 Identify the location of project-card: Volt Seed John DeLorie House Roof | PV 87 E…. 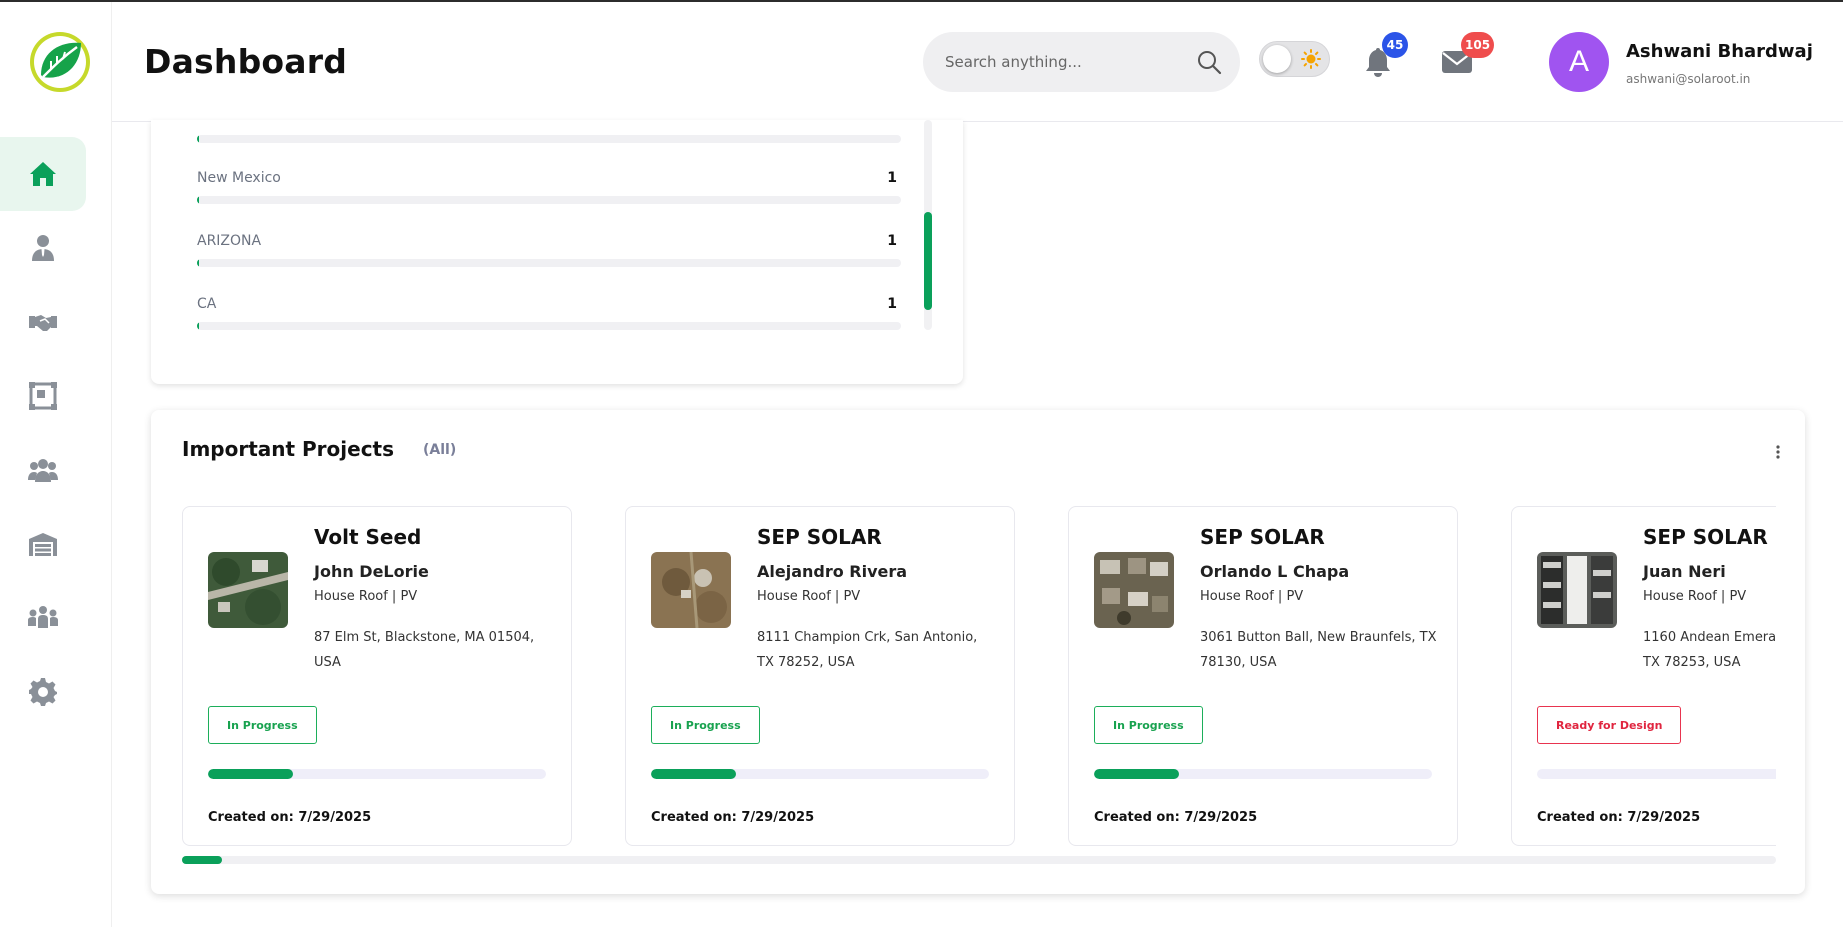
(377, 676).